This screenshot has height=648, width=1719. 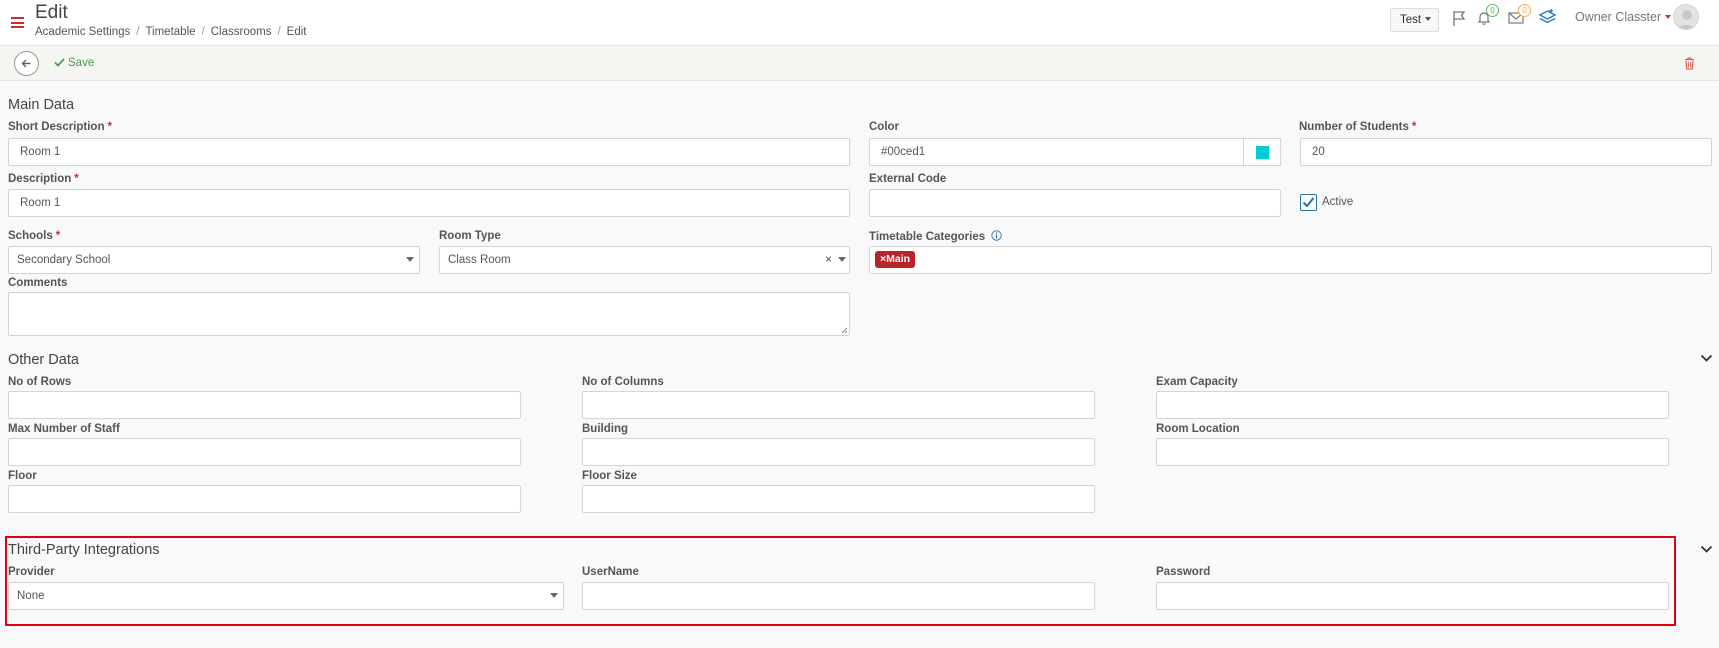 What do you see at coordinates (935, 236) in the screenshot?
I see `timetable-categories-label: Timetable Categories` at bounding box center [935, 236].